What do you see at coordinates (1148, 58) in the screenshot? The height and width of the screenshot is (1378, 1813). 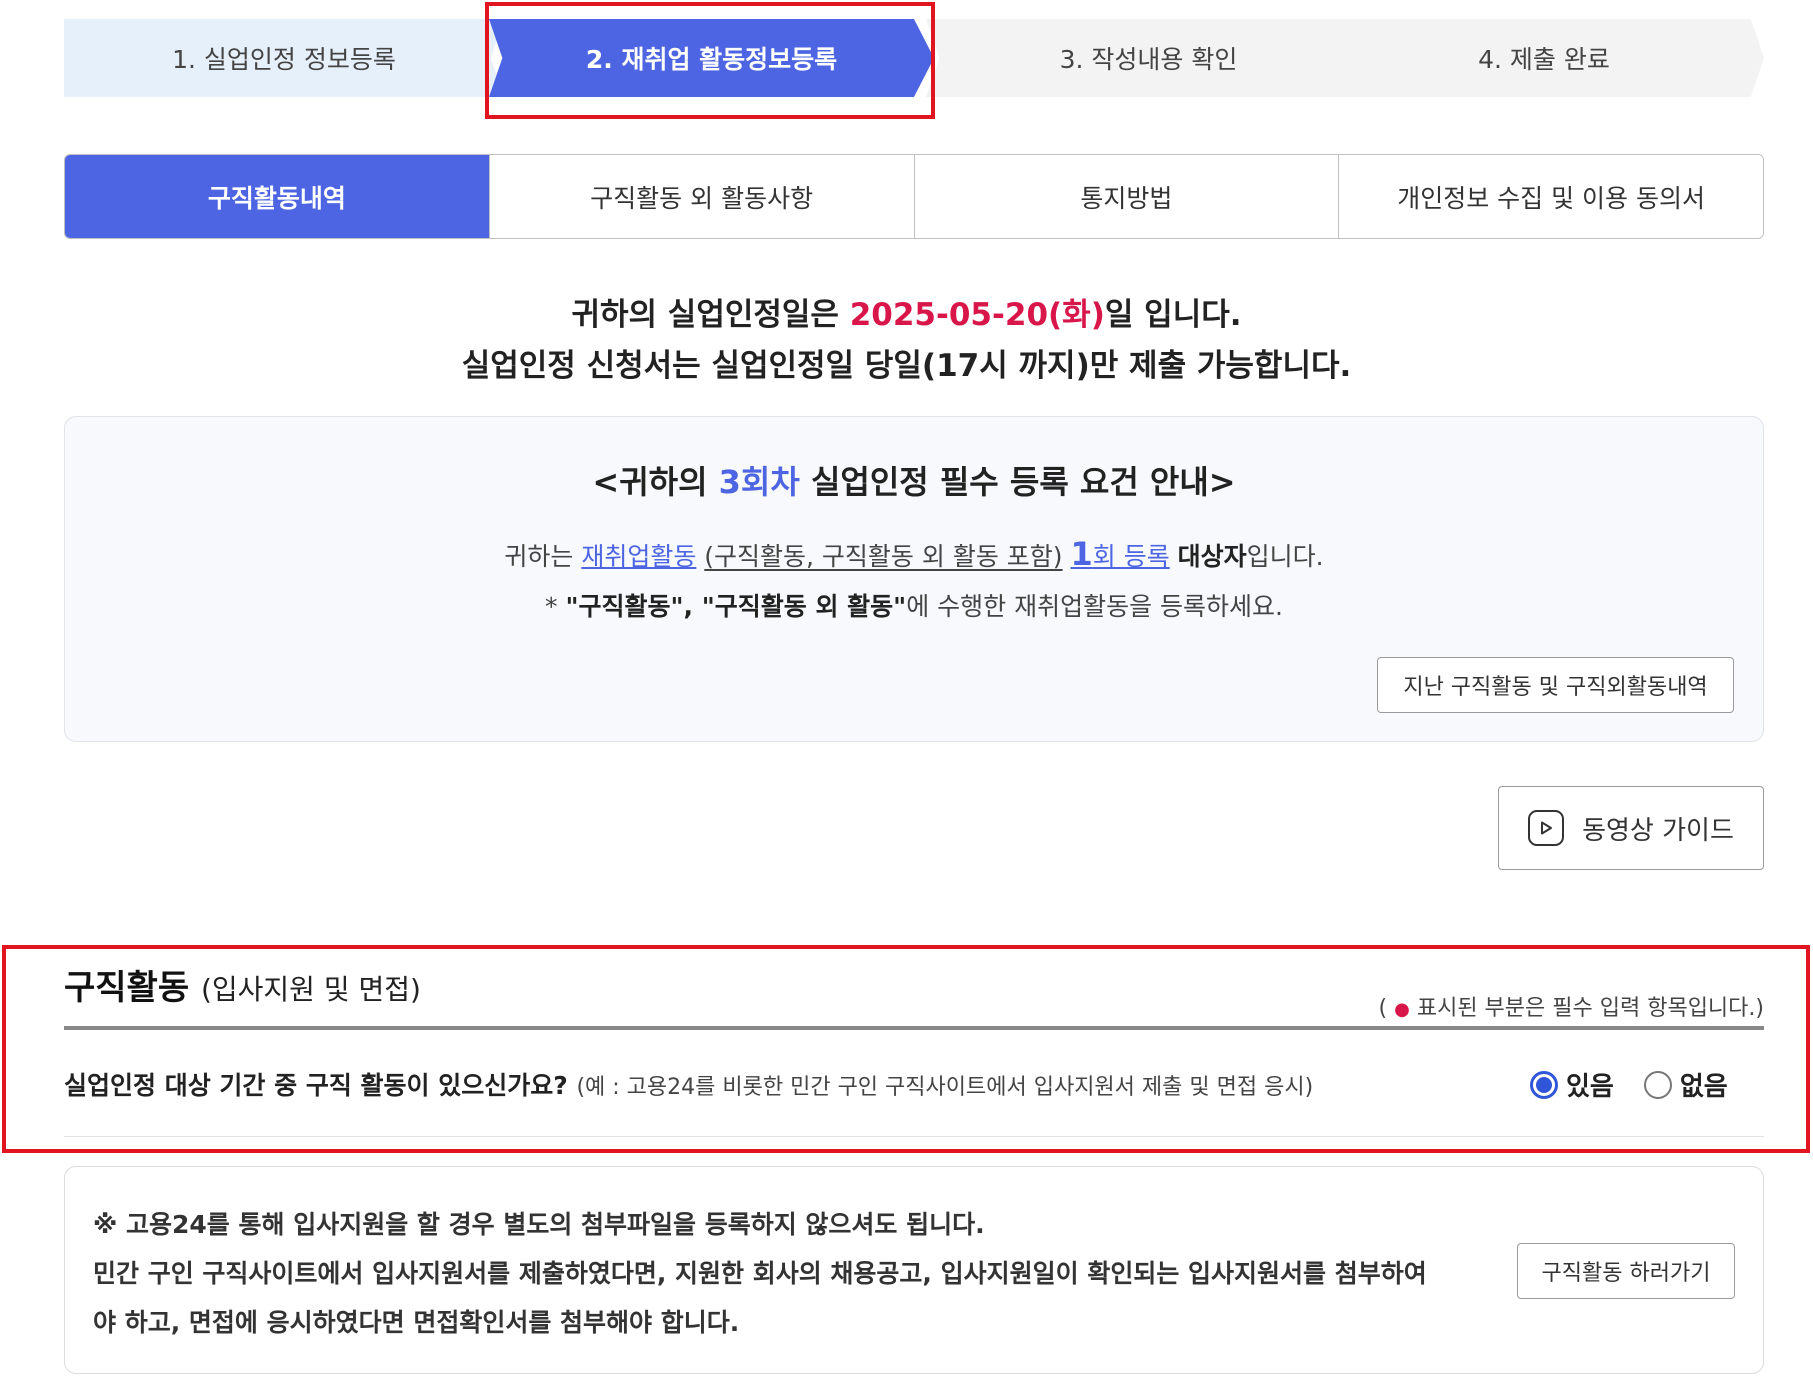 I see `step-3: 3. 작성내용 확인` at bounding box center [1148, 58].